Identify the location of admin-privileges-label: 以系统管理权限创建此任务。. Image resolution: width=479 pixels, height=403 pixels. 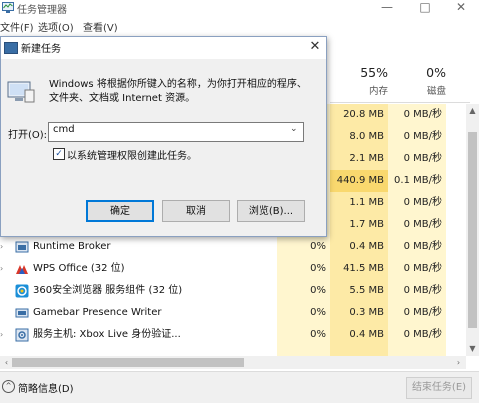
(132, 154).